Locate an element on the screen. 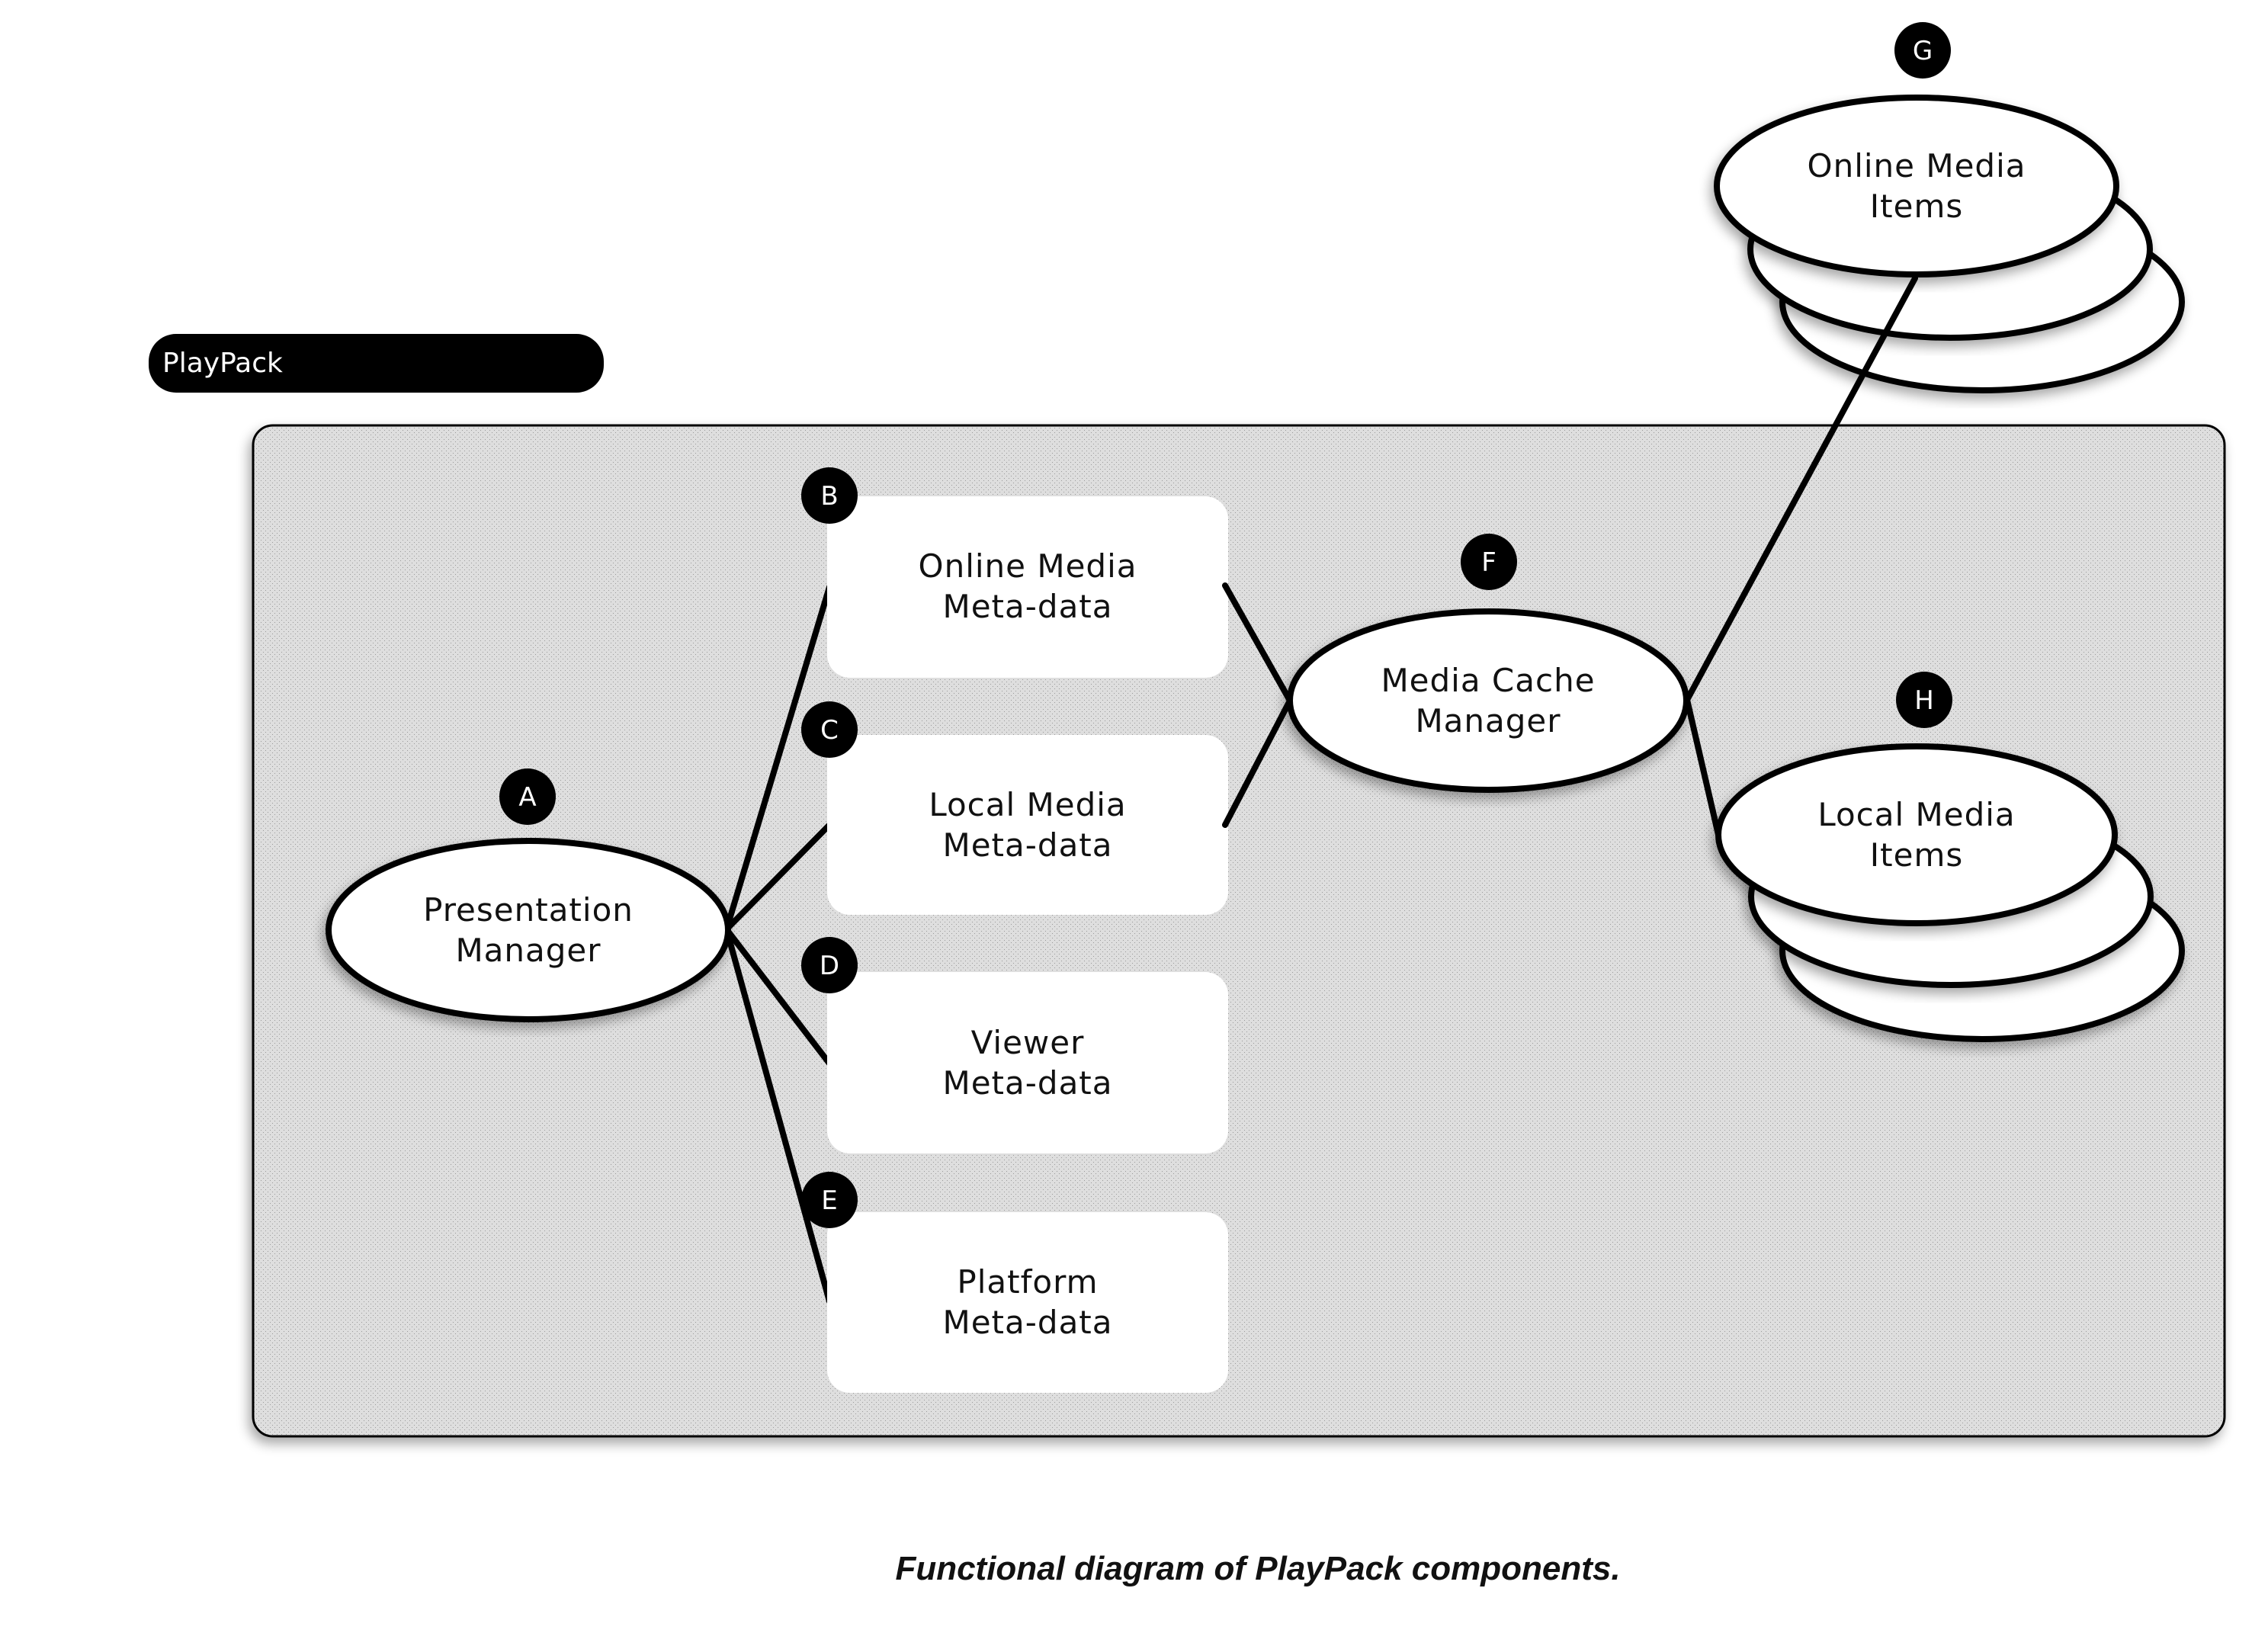 Image resolution: width=2268 pixels, height=1633 pixels. node-c: Local Media Meta-data is located at coordinates (1027, 825).